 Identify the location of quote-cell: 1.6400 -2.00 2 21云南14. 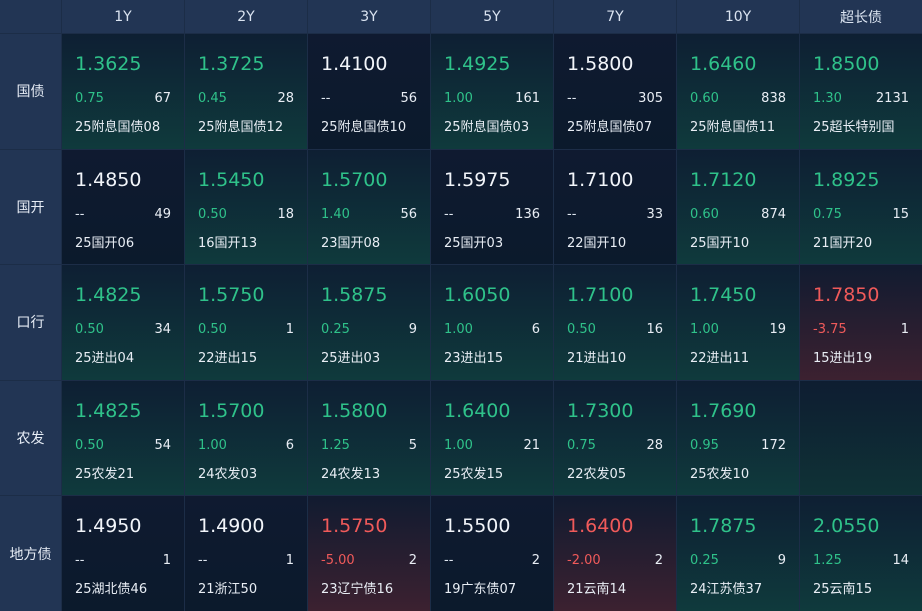
(615, 553).